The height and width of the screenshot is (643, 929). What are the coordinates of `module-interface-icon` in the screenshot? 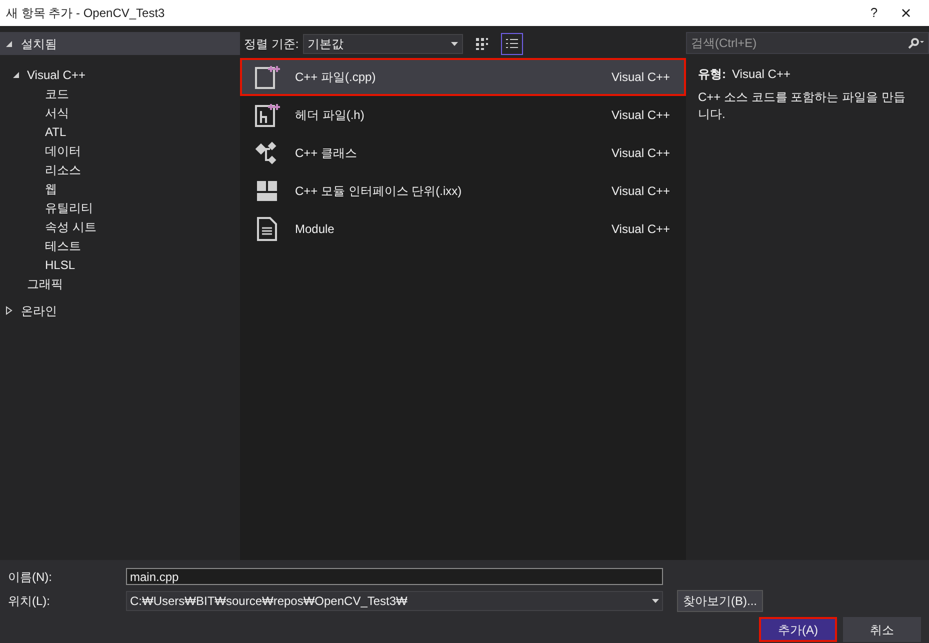 It's located at (267, 191).